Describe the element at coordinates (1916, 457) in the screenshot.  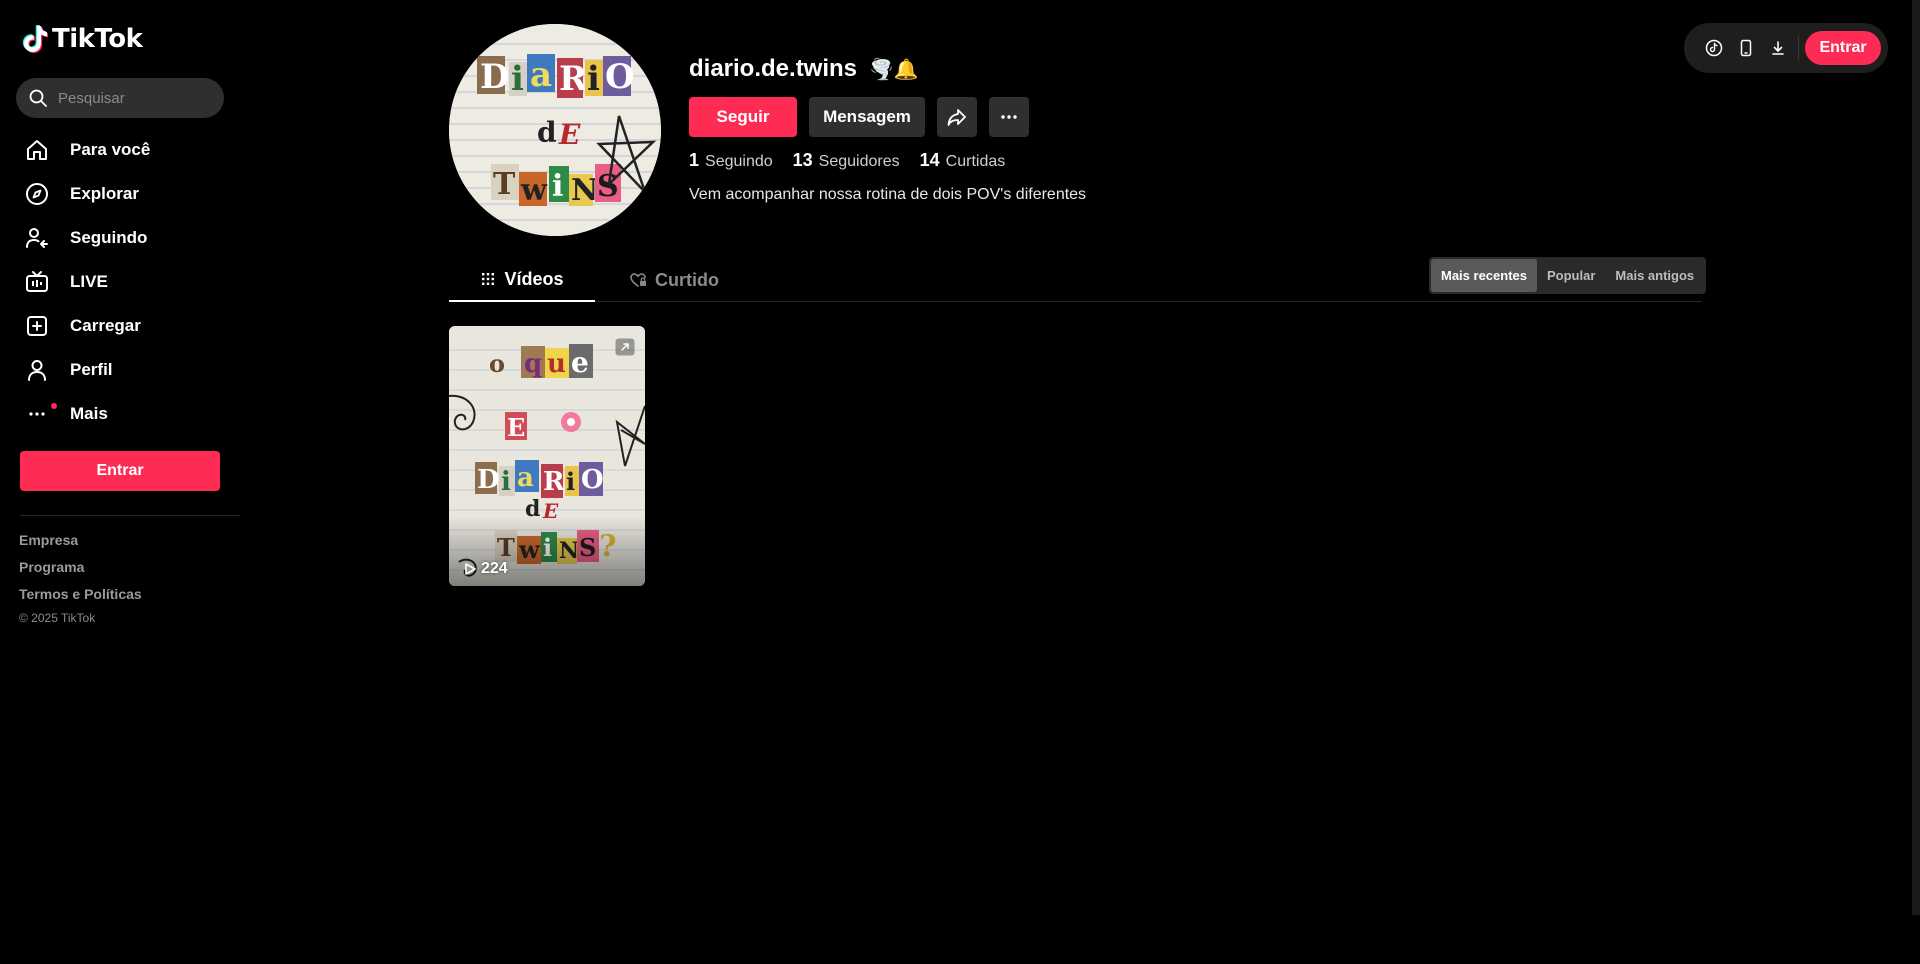
I see `page-scrollbar` at that location.